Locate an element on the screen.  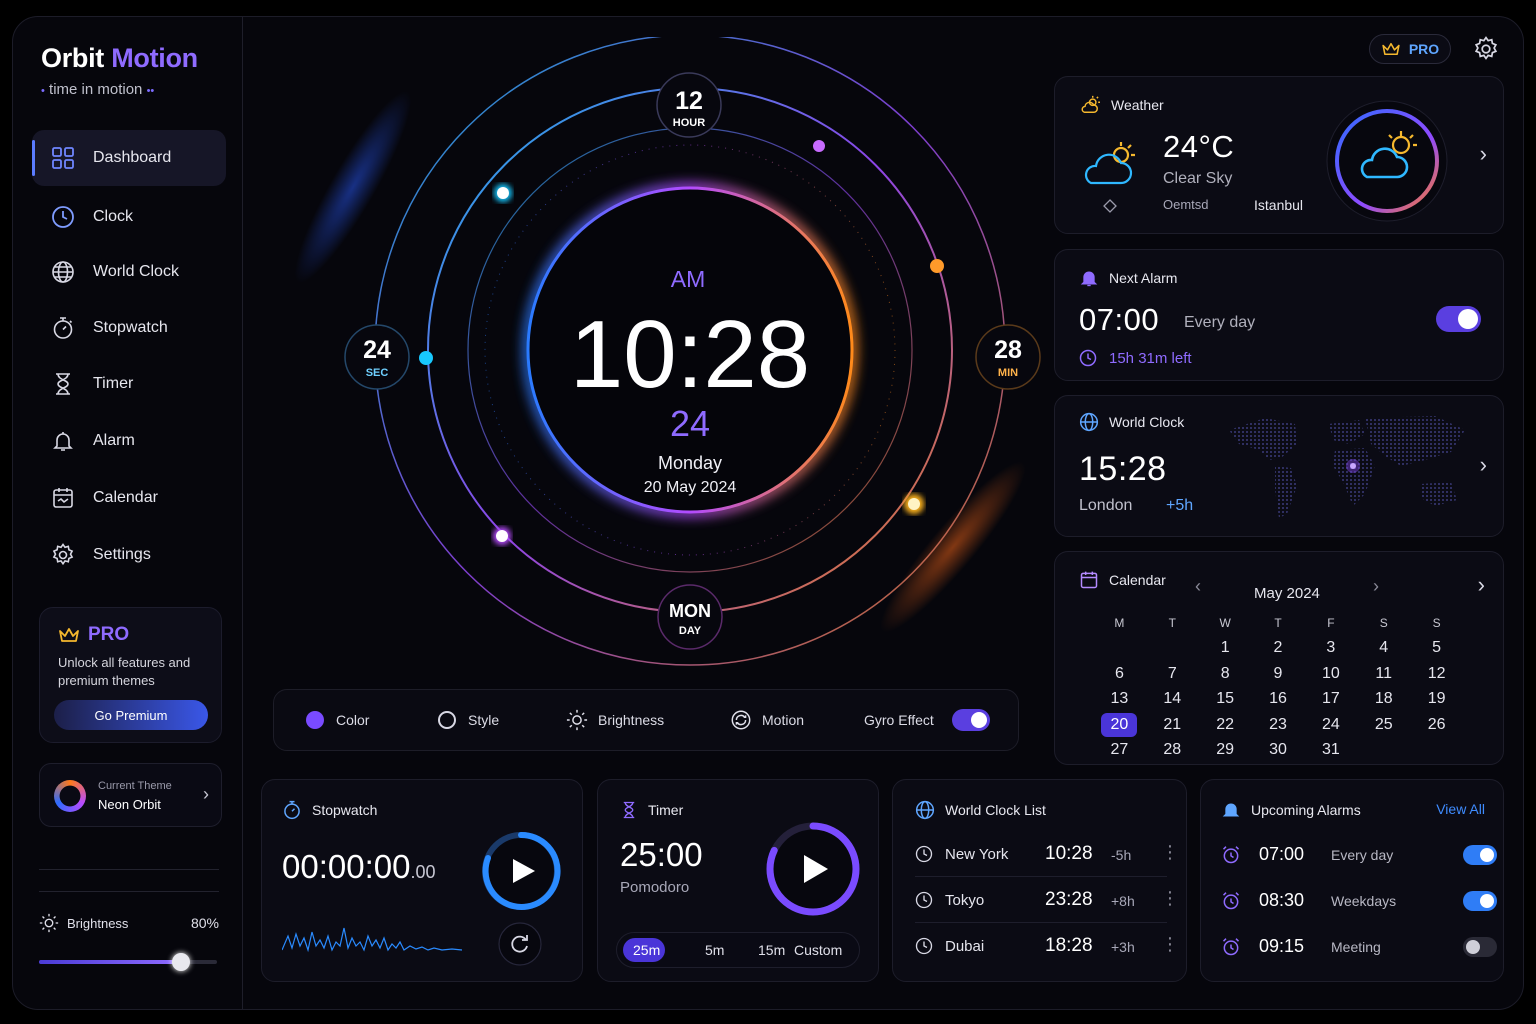
preset-25m: 25m is located at coordinates (646, 950).